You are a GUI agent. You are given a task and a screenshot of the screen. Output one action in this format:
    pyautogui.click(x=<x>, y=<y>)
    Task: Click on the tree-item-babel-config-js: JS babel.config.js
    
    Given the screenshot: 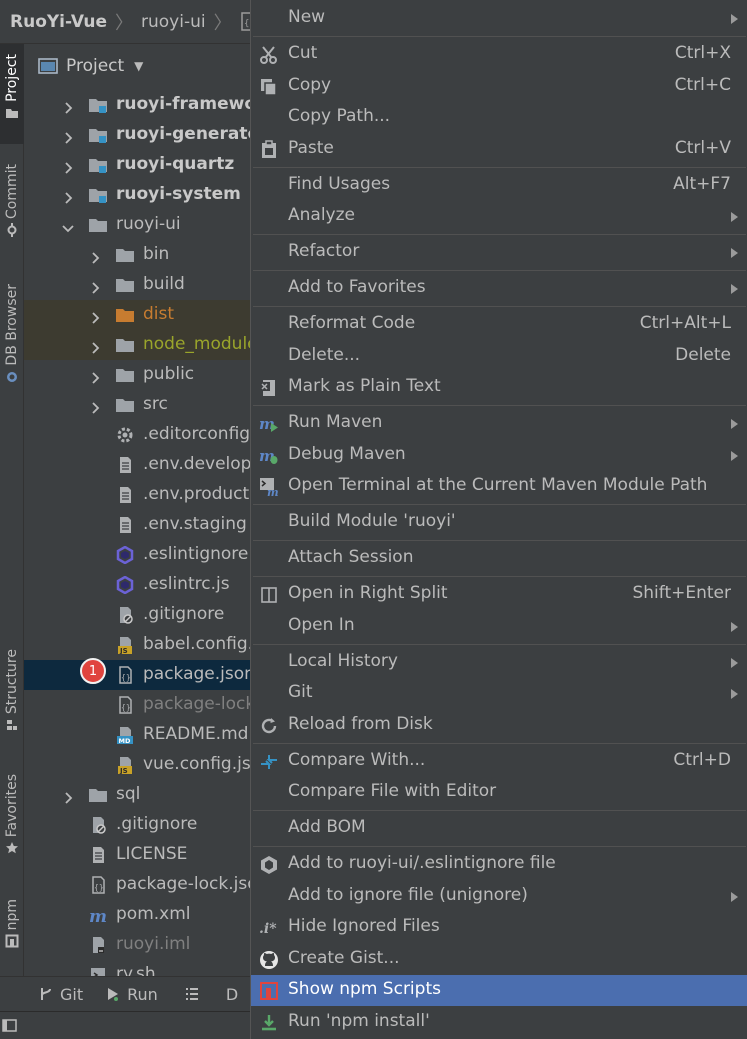 What is the action you would take?
    pyautogui.click(x=137, y=645)
    